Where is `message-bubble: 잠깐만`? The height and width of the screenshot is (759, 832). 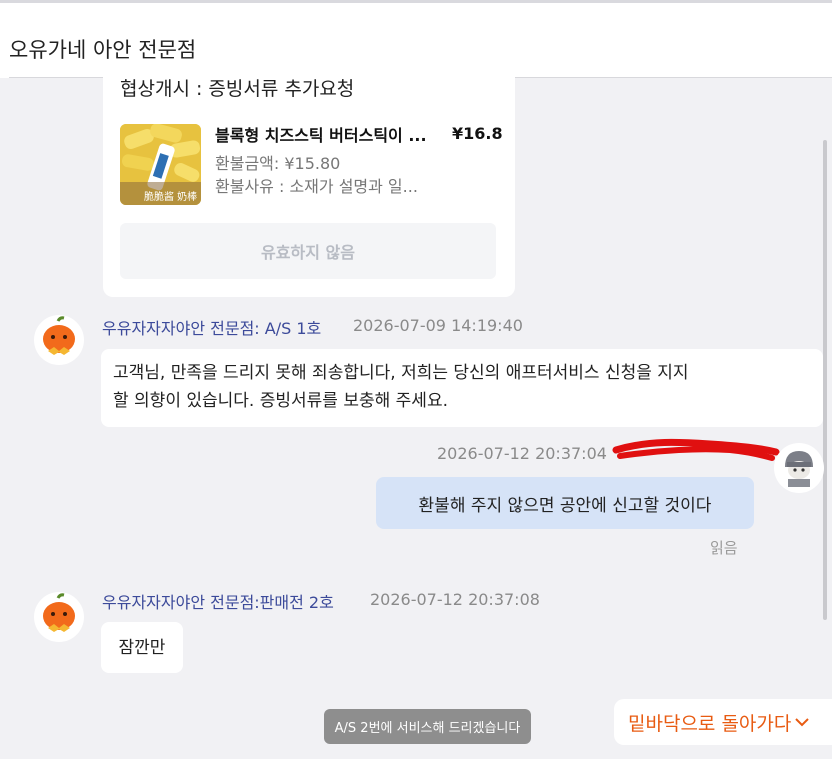
message-bubble: 잠깐만 is located at coordinates (142, 647).